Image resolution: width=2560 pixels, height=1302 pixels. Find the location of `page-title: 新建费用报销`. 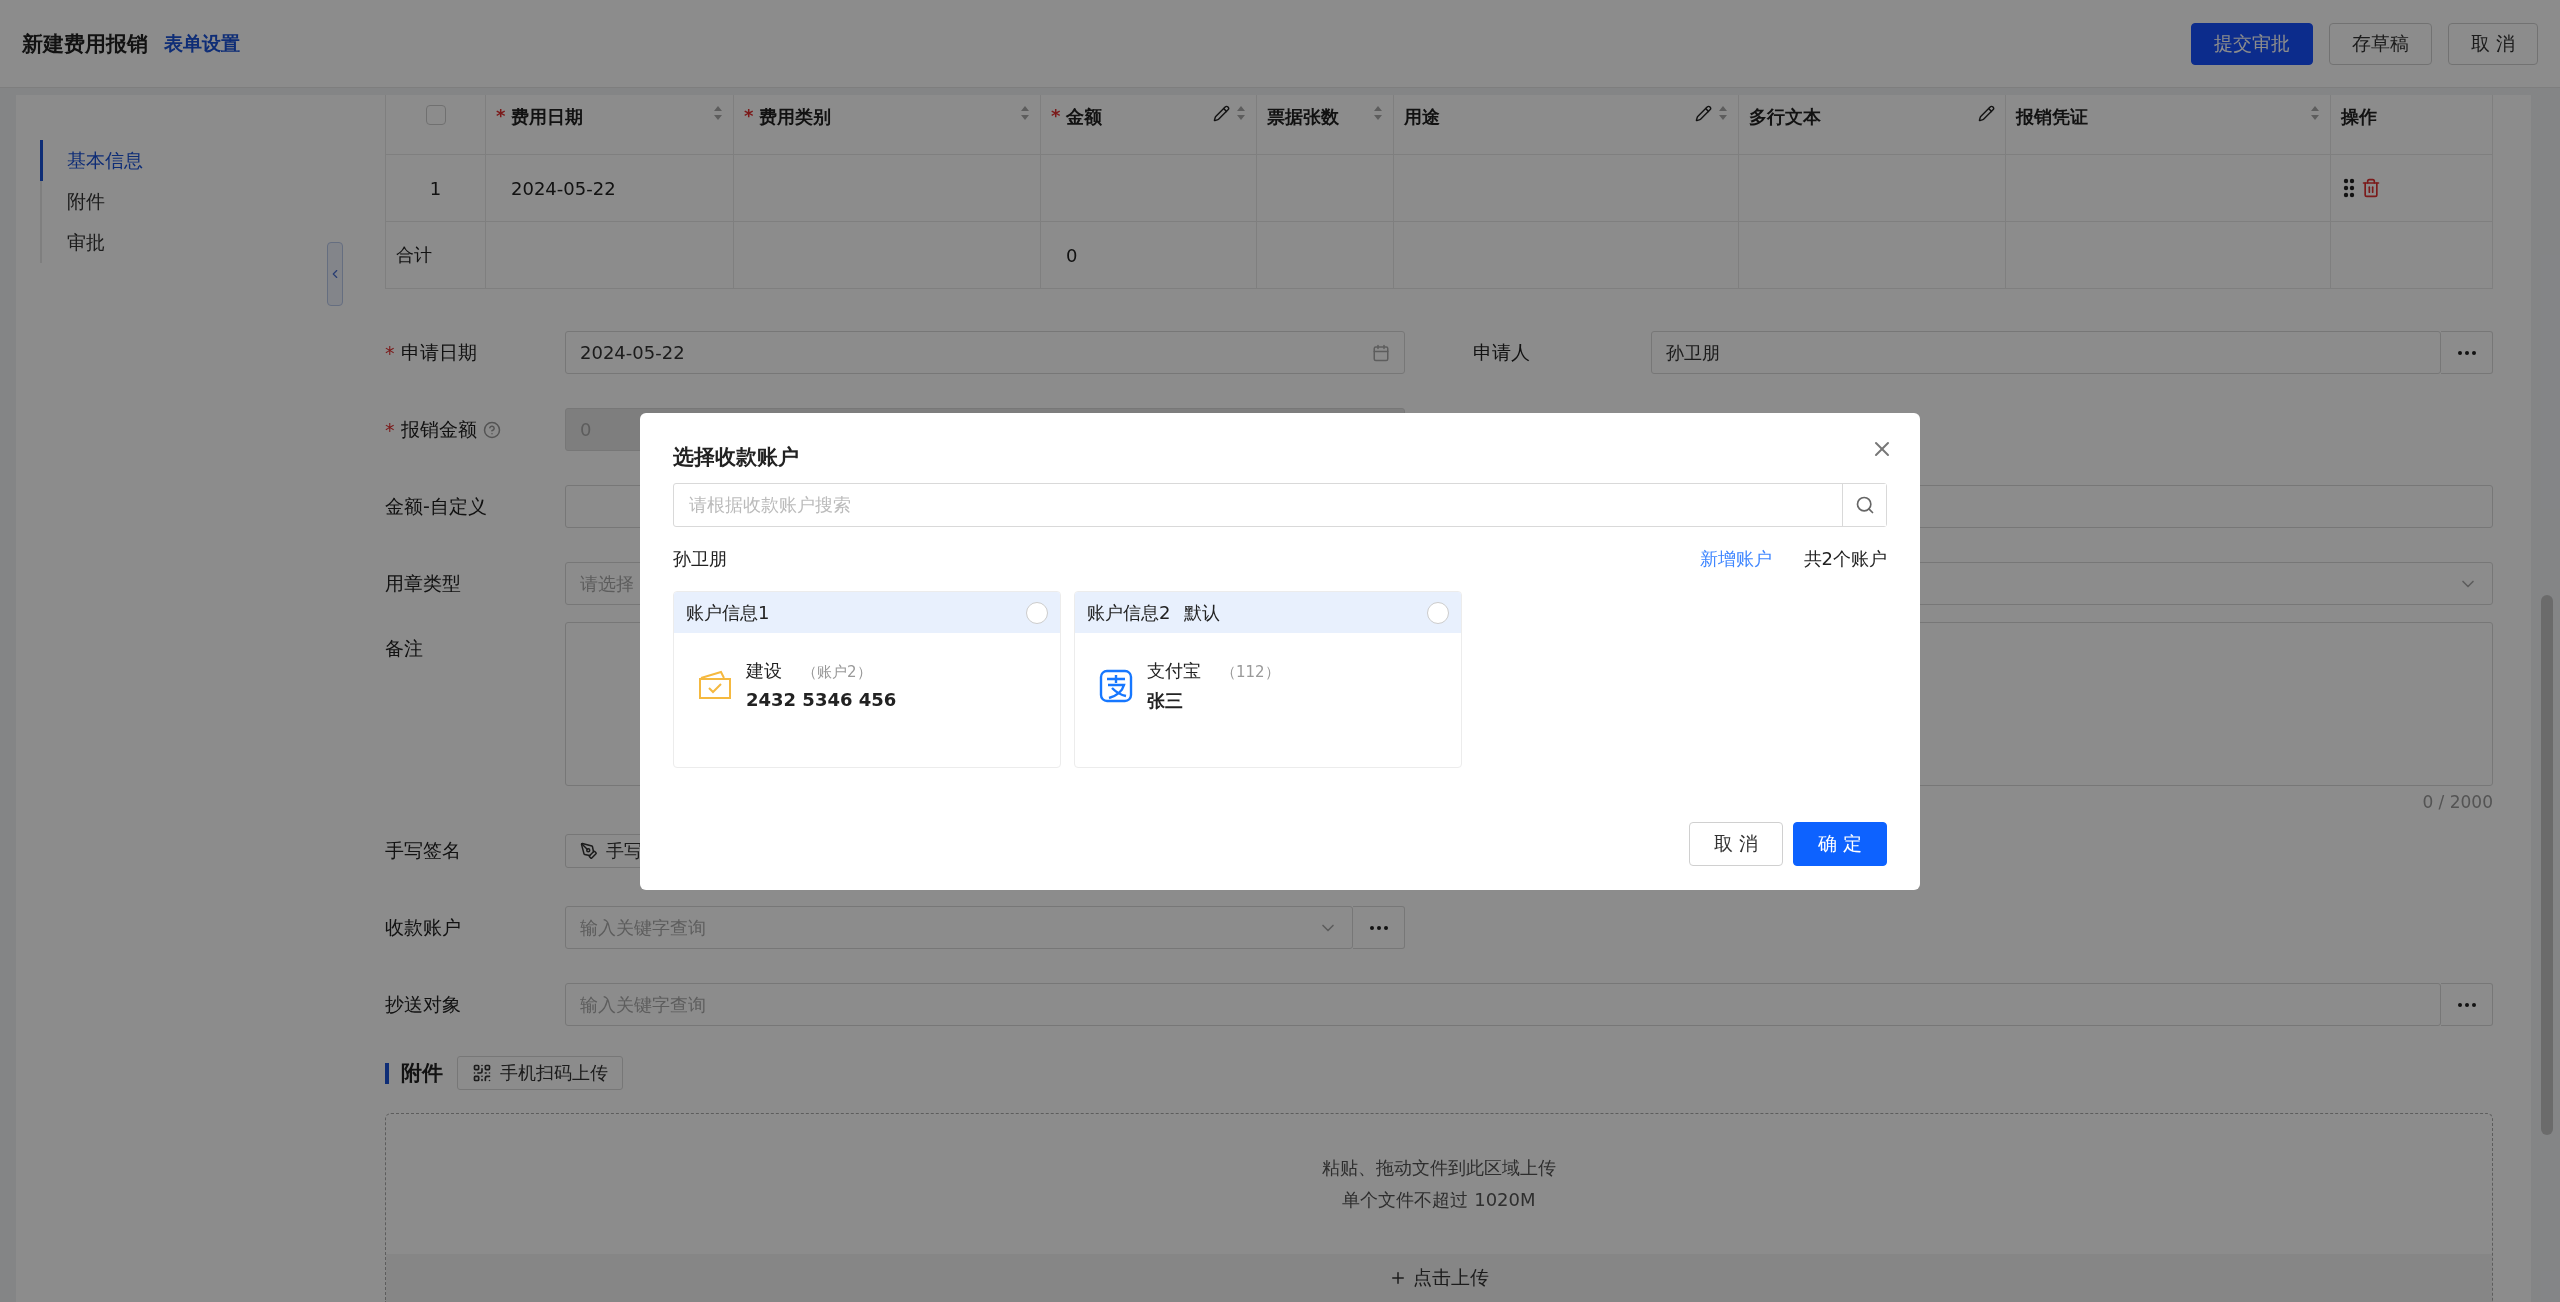

page-title: 新建费用报销 is located at coordinates (85, 44).